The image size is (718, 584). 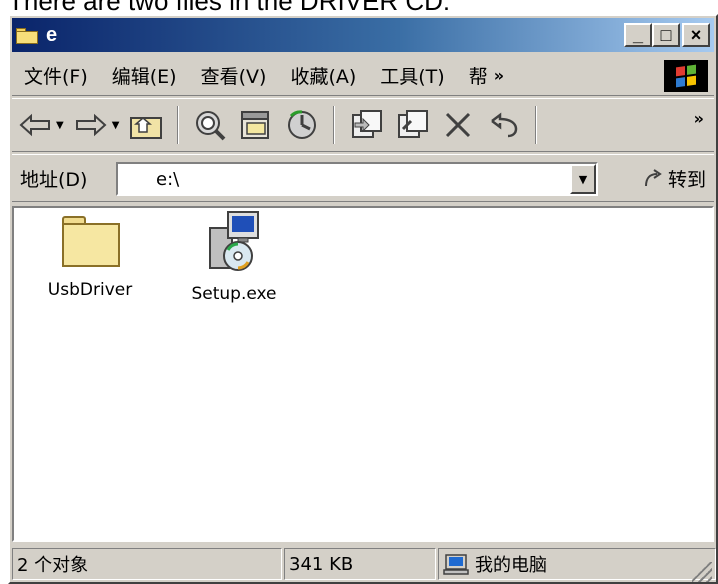 I want to click on menu-tools: 工具(T), so click(x=412, y=75).